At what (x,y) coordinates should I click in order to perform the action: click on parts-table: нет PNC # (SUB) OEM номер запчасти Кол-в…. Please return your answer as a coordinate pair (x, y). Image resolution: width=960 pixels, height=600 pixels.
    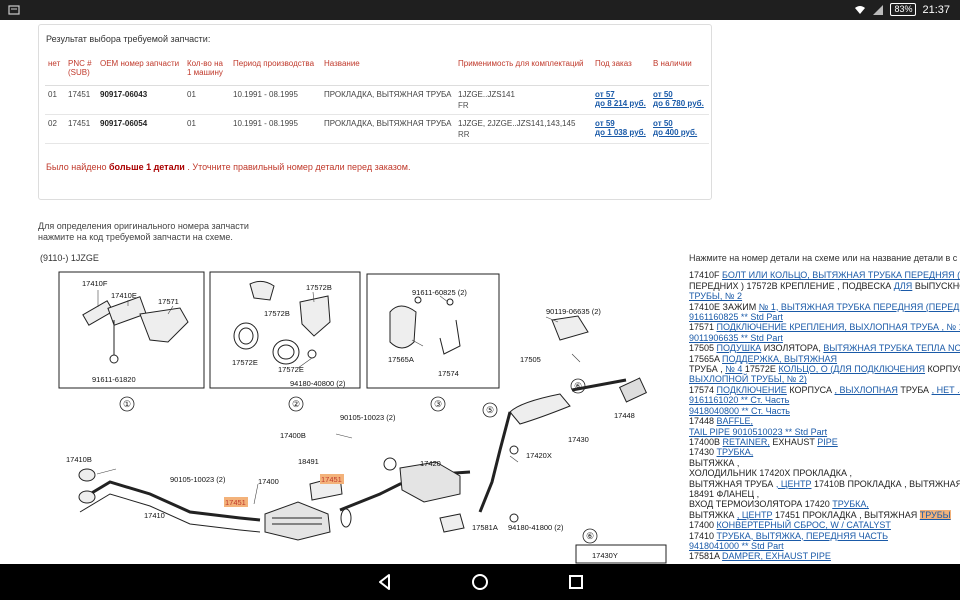
    Looking at the image, I should click on (377, 100).